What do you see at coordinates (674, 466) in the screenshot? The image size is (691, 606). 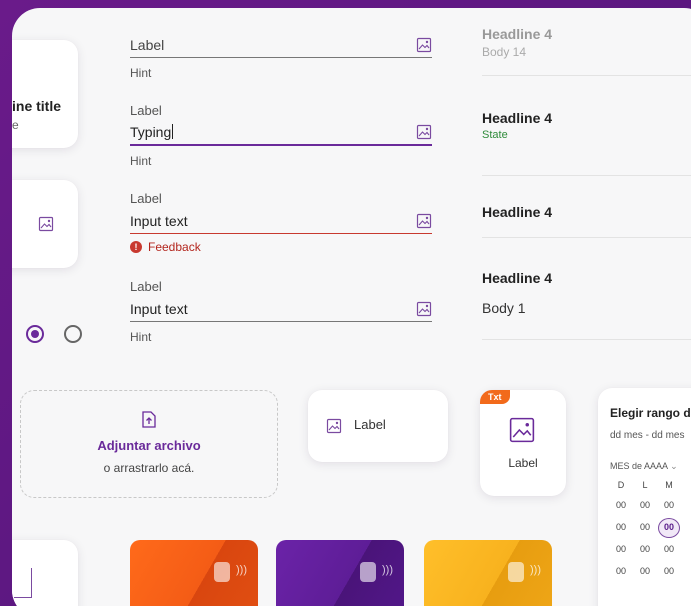 I see `chevron-down-icon: ⌄` at bounding box center [674, 466].